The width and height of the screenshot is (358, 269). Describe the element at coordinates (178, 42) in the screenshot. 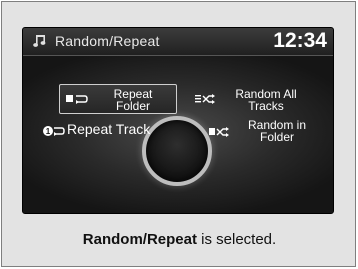

I see `title-bar: Random/Repeat 12:34` at that location.